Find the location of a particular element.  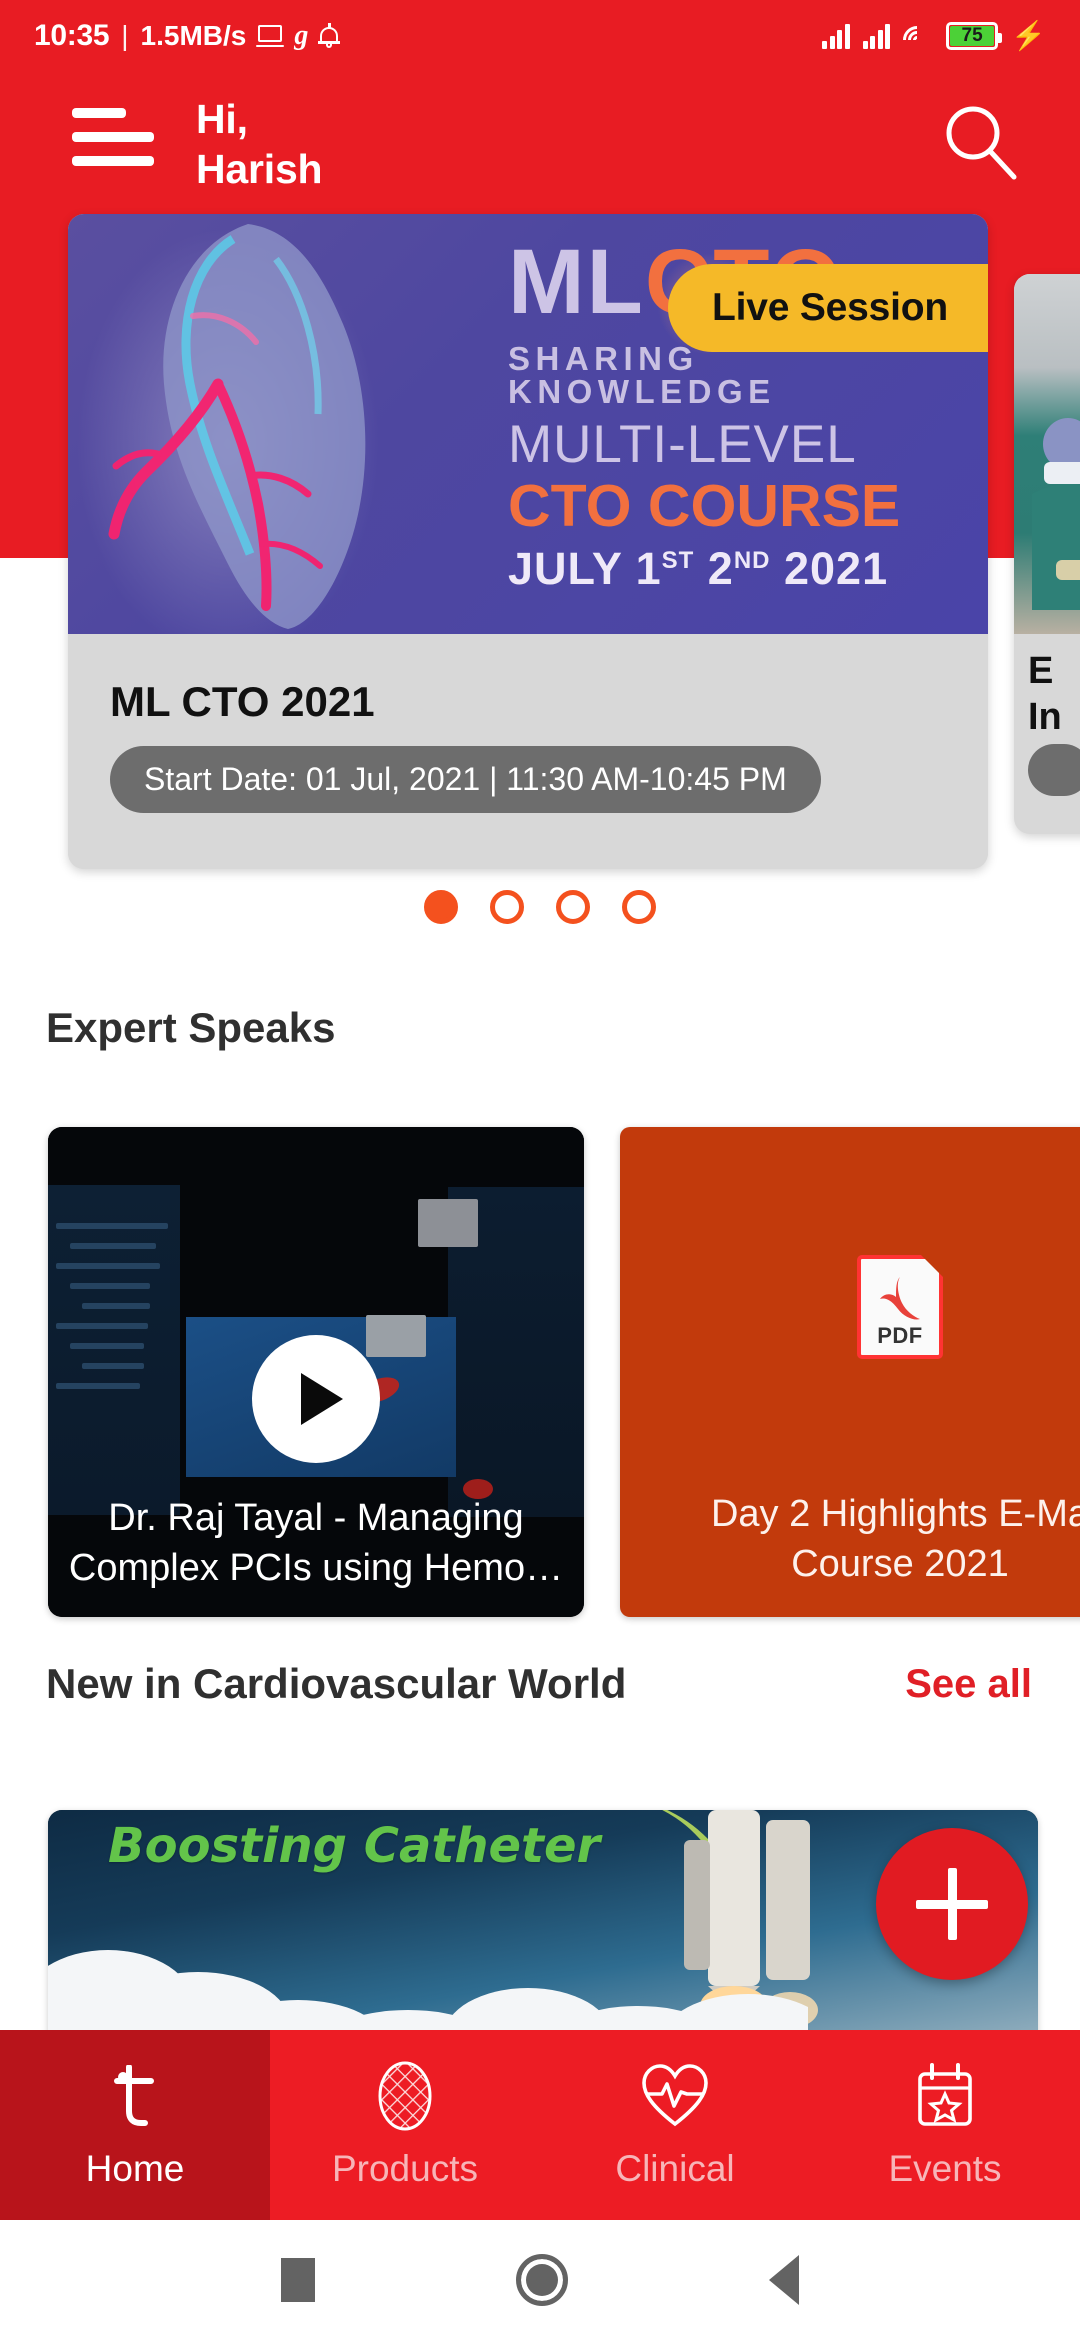

nav-item-clinical: Clinical is located at coordinates (675, 2125).